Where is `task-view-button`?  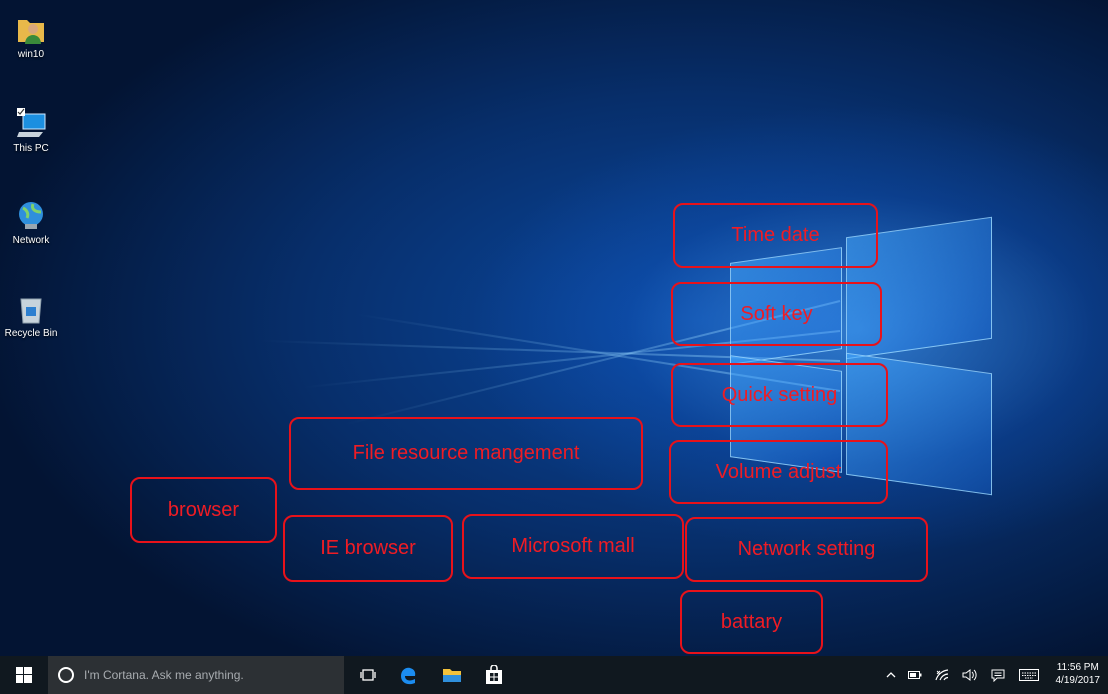 task-view-button is located at coordinates (368, 675).